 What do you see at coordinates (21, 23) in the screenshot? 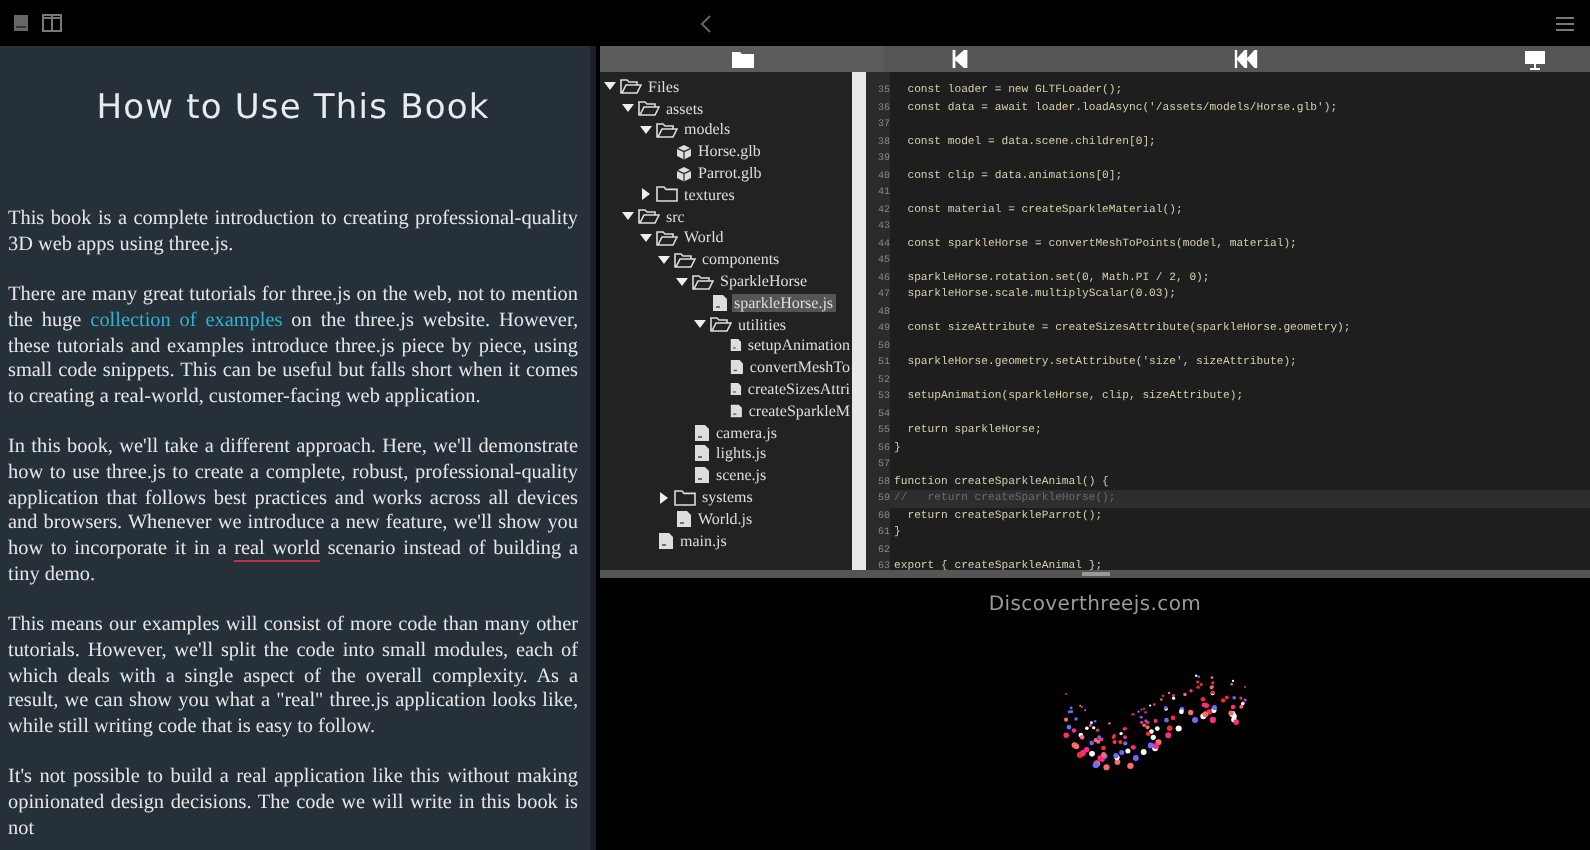
I see `book-icon` at bounding box center [21, 23].